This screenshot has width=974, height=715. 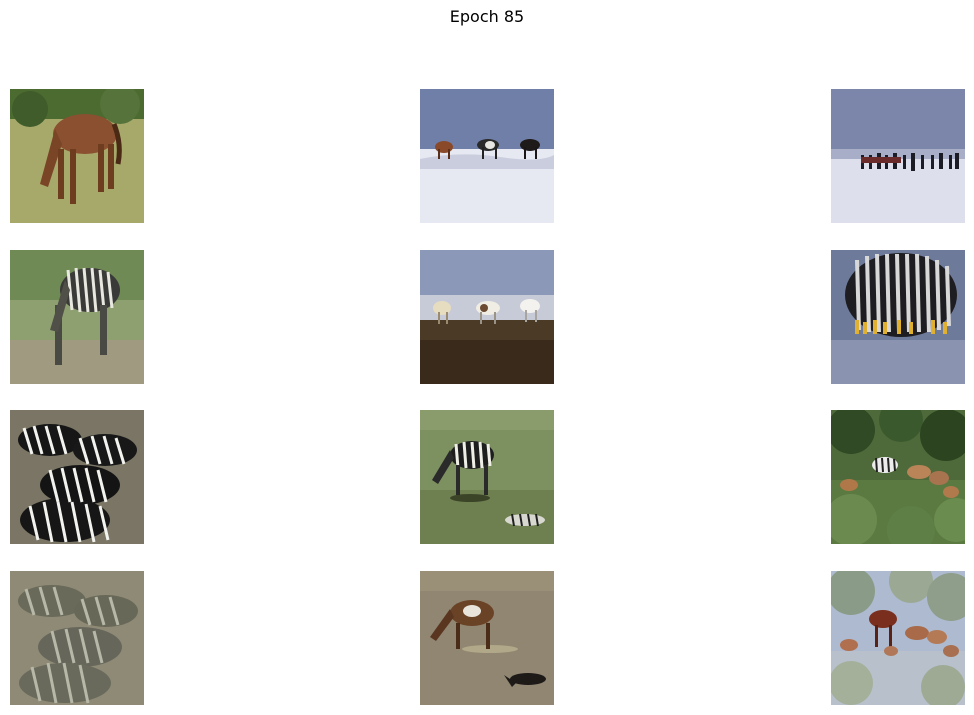 What do you see at coordinates (77, 477) in the screenshot?
I see `image-tile-r3-c1` at bounding box center [77, 477].